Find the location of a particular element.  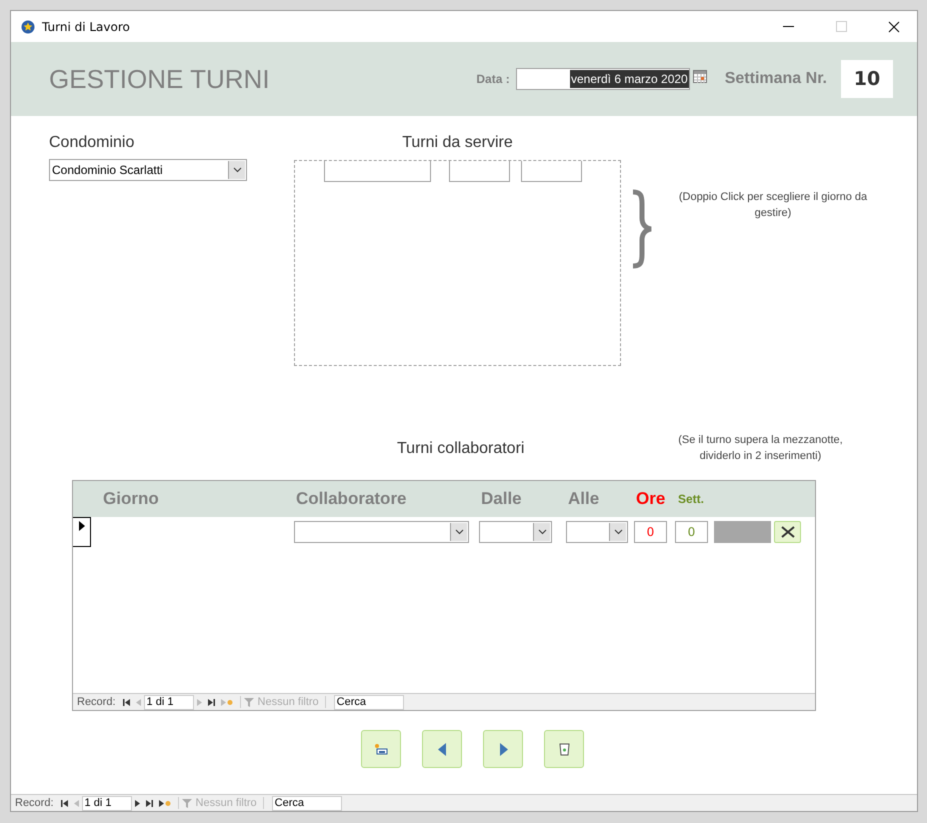

condominio-dropdown: Condominio Scarlatti is located at coordinates (148, 170).